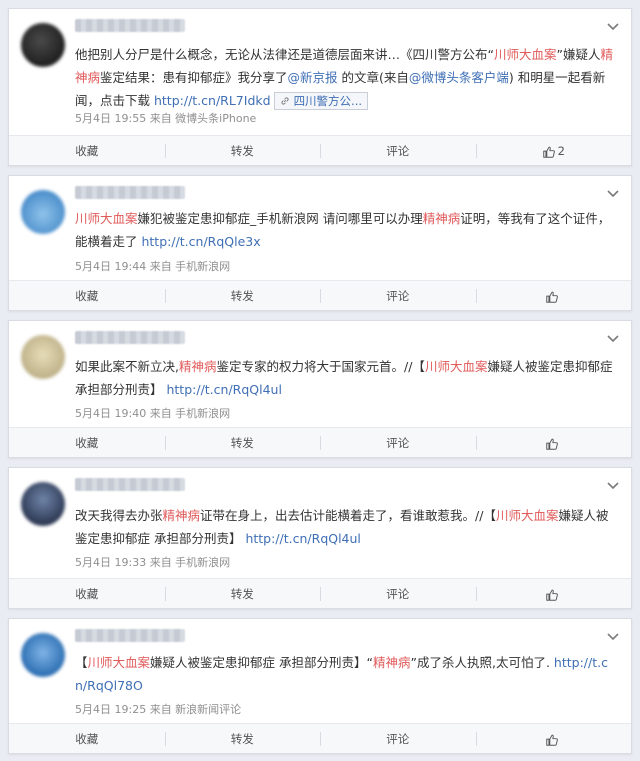  I want to click on post-link: @新京报, so click(313, 77).